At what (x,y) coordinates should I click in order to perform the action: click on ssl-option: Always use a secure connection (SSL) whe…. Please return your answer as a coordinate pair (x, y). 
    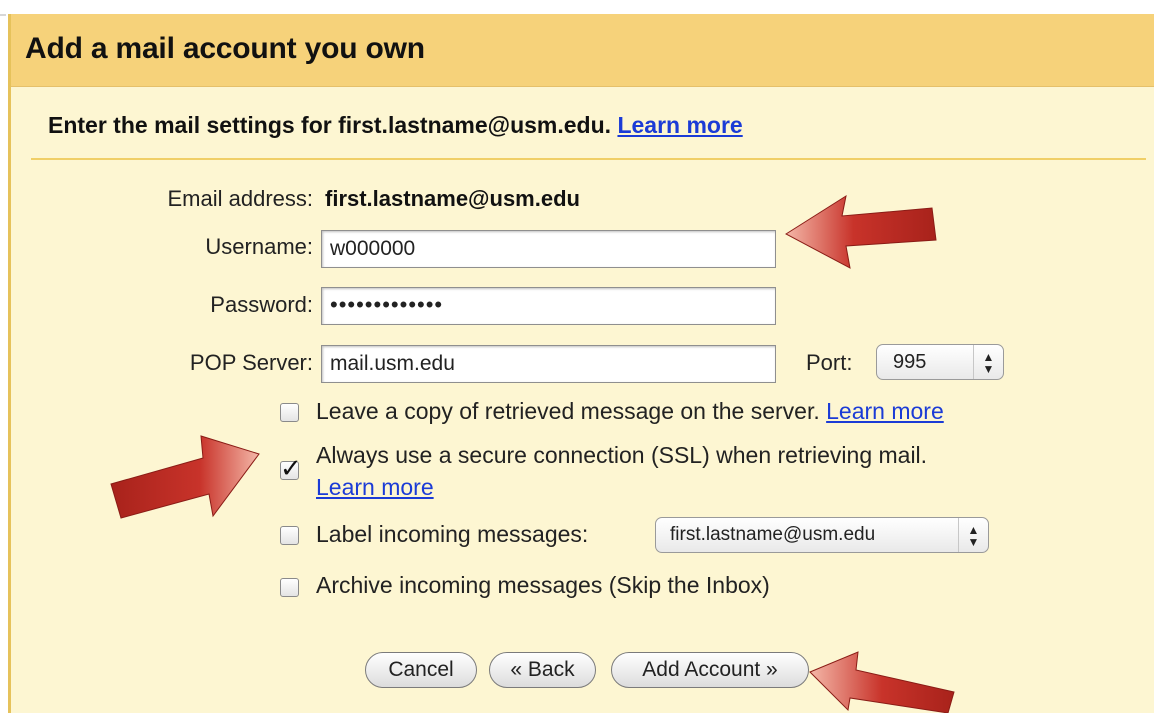
    Looking at the image, I should click on (621, 455).